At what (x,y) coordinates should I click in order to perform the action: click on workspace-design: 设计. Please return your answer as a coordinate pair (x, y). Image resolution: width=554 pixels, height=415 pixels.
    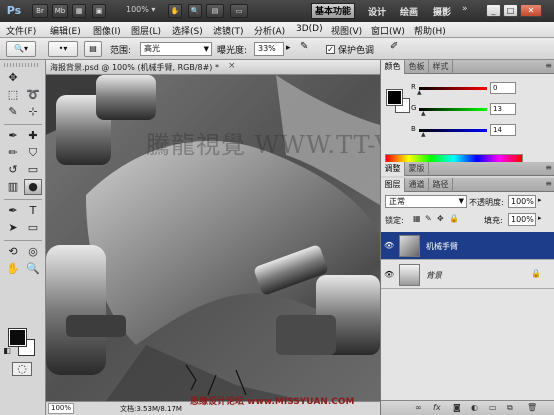
    Looking at the image, I should click on (377, 11).